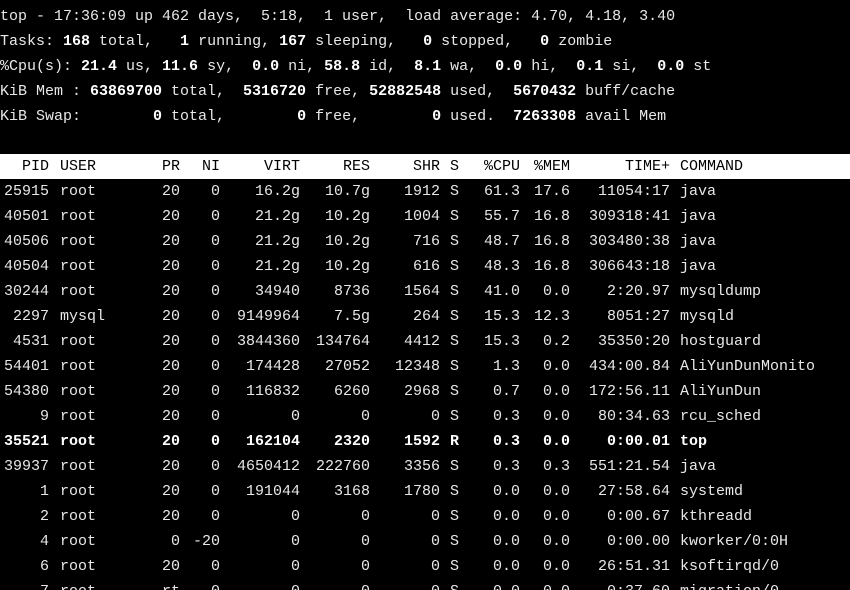 Image resolution: width=850 pixels, height=590 pixels. I want to click on process-virt: 0, so click(295, 566).